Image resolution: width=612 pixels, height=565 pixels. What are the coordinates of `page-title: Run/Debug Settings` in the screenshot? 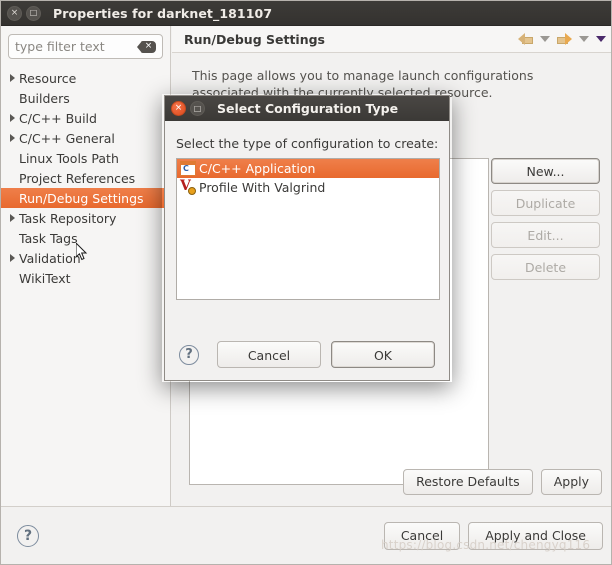 It's located at (254, 39).